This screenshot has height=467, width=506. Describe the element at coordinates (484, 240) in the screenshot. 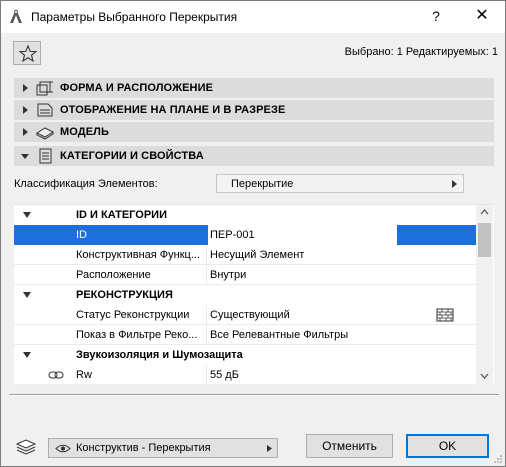

I see `scrollbar-thumb` at that location.